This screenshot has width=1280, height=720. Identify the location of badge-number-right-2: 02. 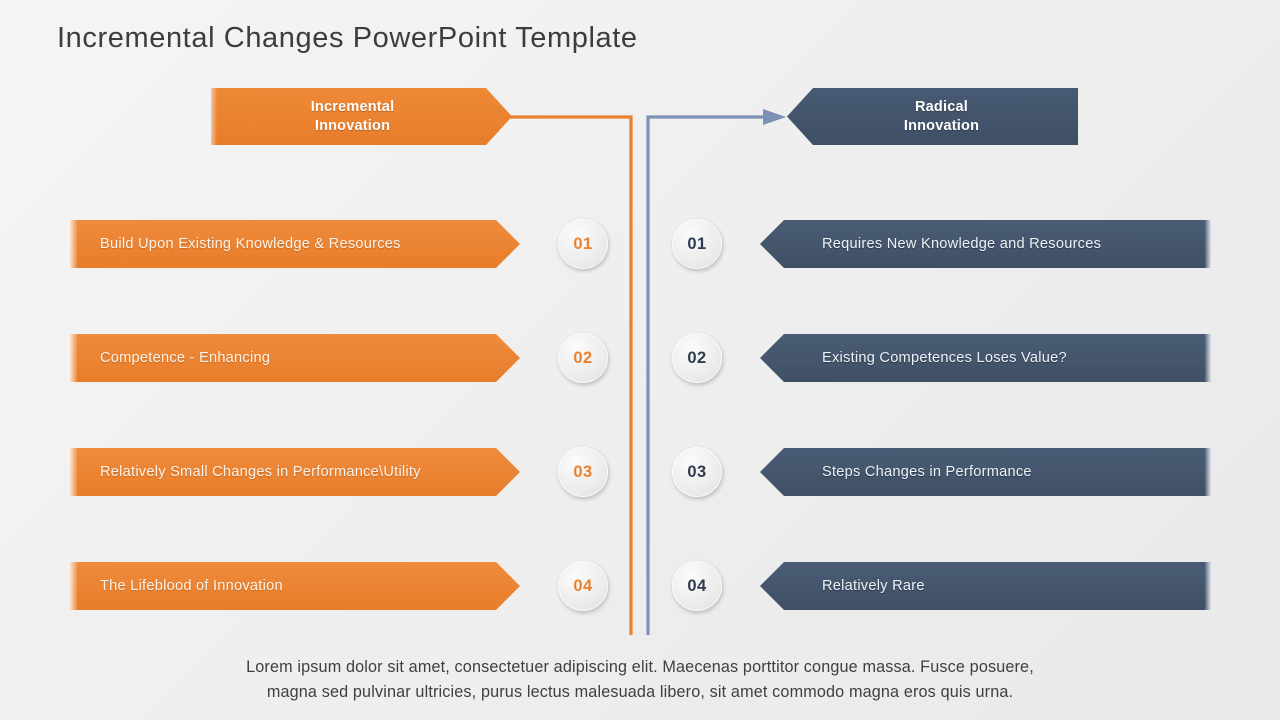
(697, 358).